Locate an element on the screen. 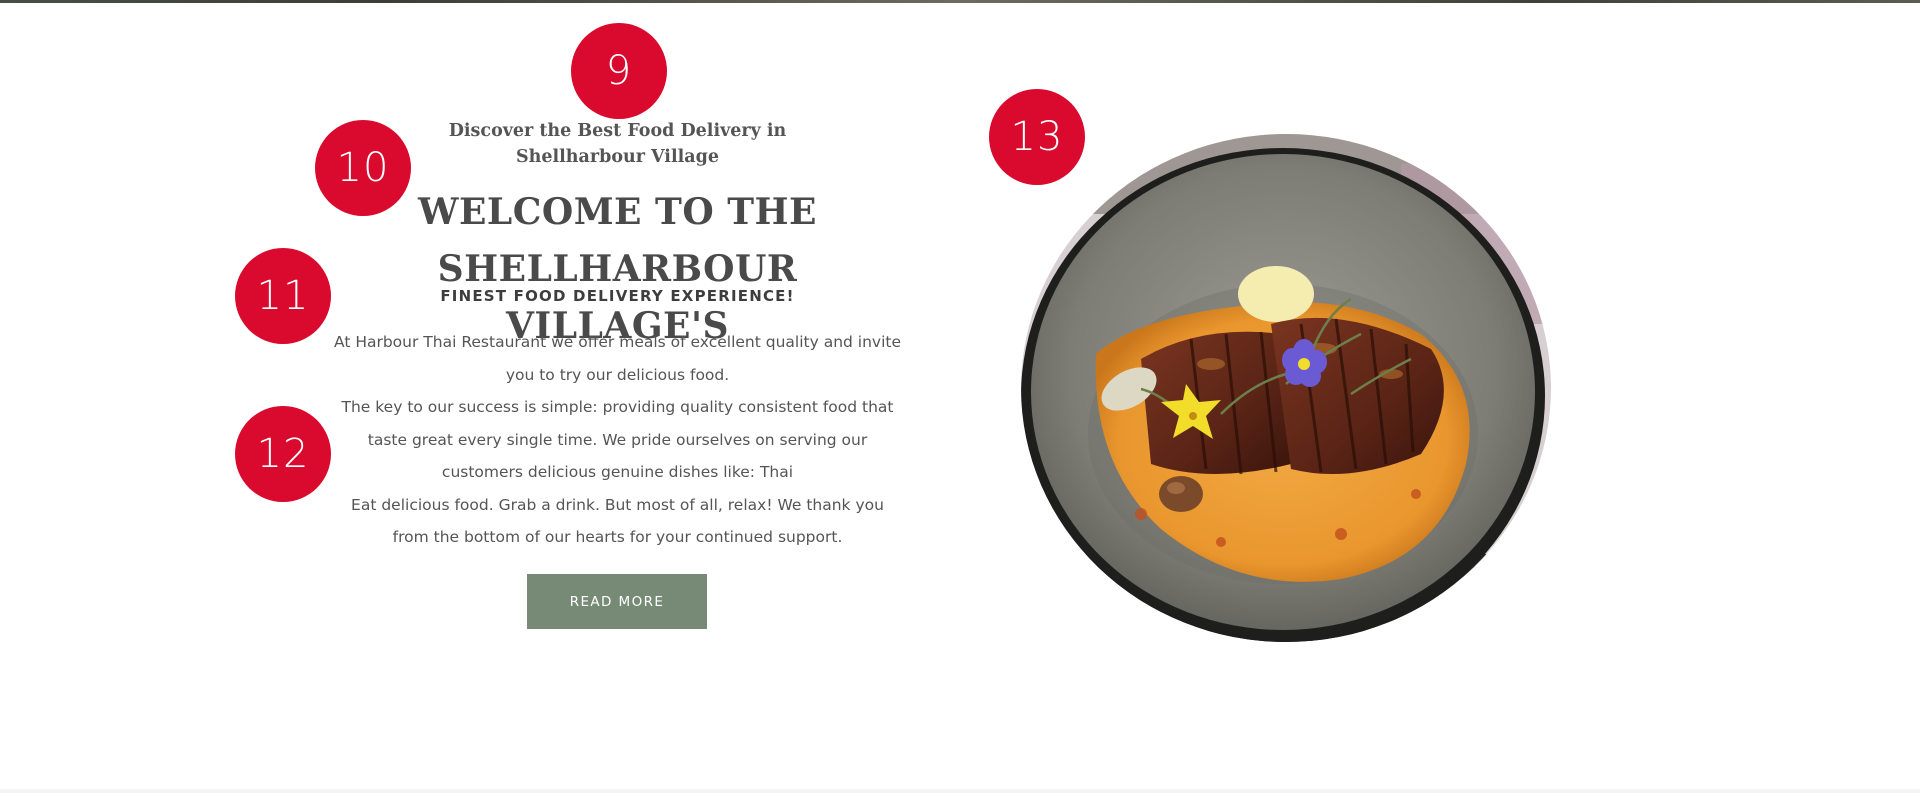  eyebrow-line: Shellharbour Village is located at coordinates (617, 157).